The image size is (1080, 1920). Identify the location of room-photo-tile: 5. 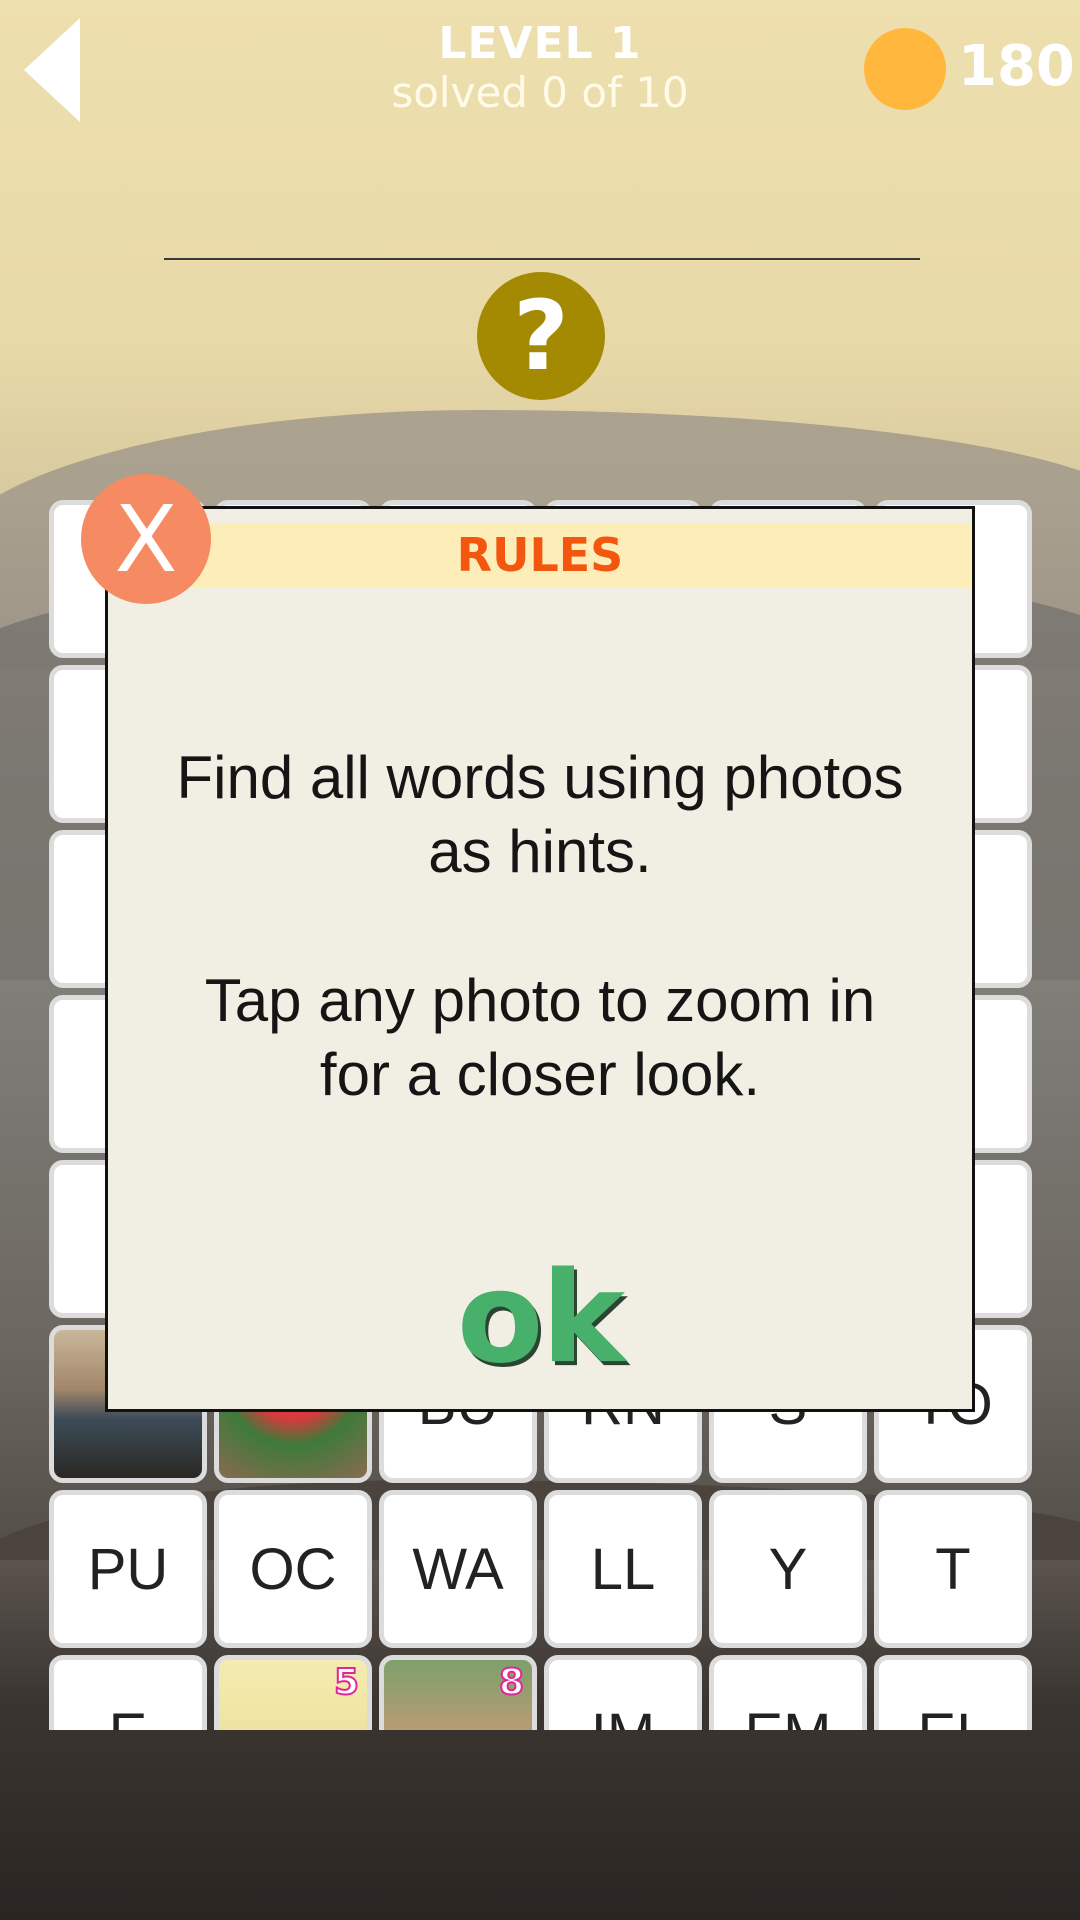
(293, 1692).